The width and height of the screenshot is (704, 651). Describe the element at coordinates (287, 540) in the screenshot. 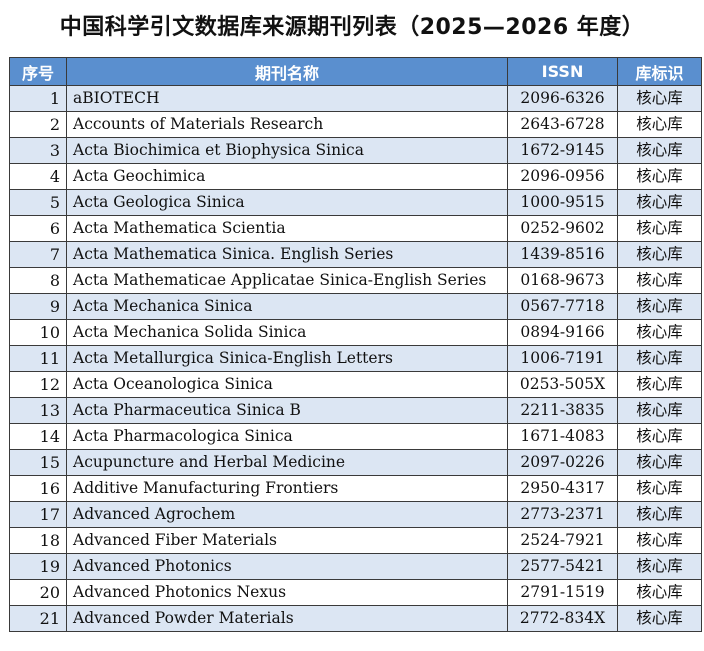

I see `journal-name: Advanced Fiber Materials` at that location.